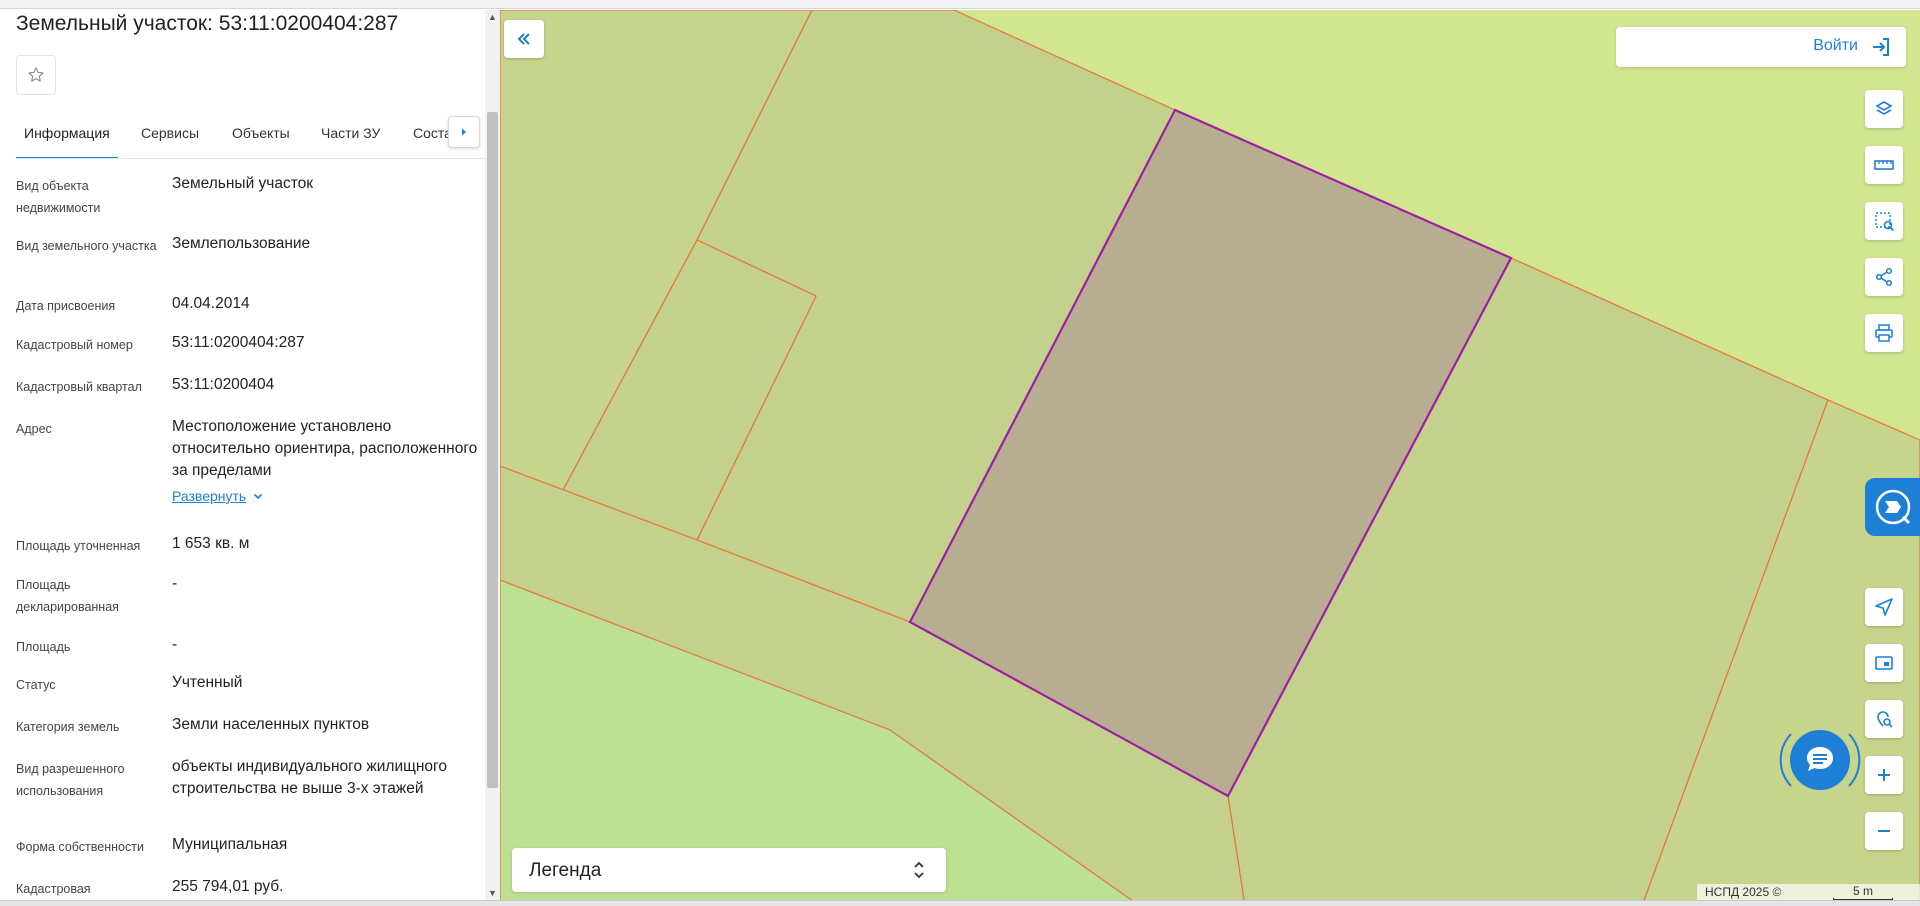 The image size is (1920, 906). Describe the element at coordinates (258, 496) in the screenshot. I see `chevron-down-icon` at that location.